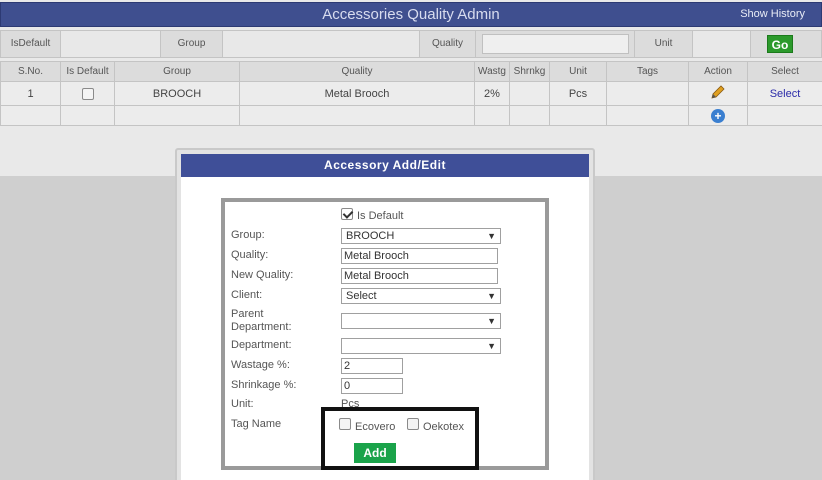 This screenshot has height=480, width=822. What do you see at coordinates (361, 296) in the screenshot?
I see `client-select-value: Select` at bounding box center [361, 296].